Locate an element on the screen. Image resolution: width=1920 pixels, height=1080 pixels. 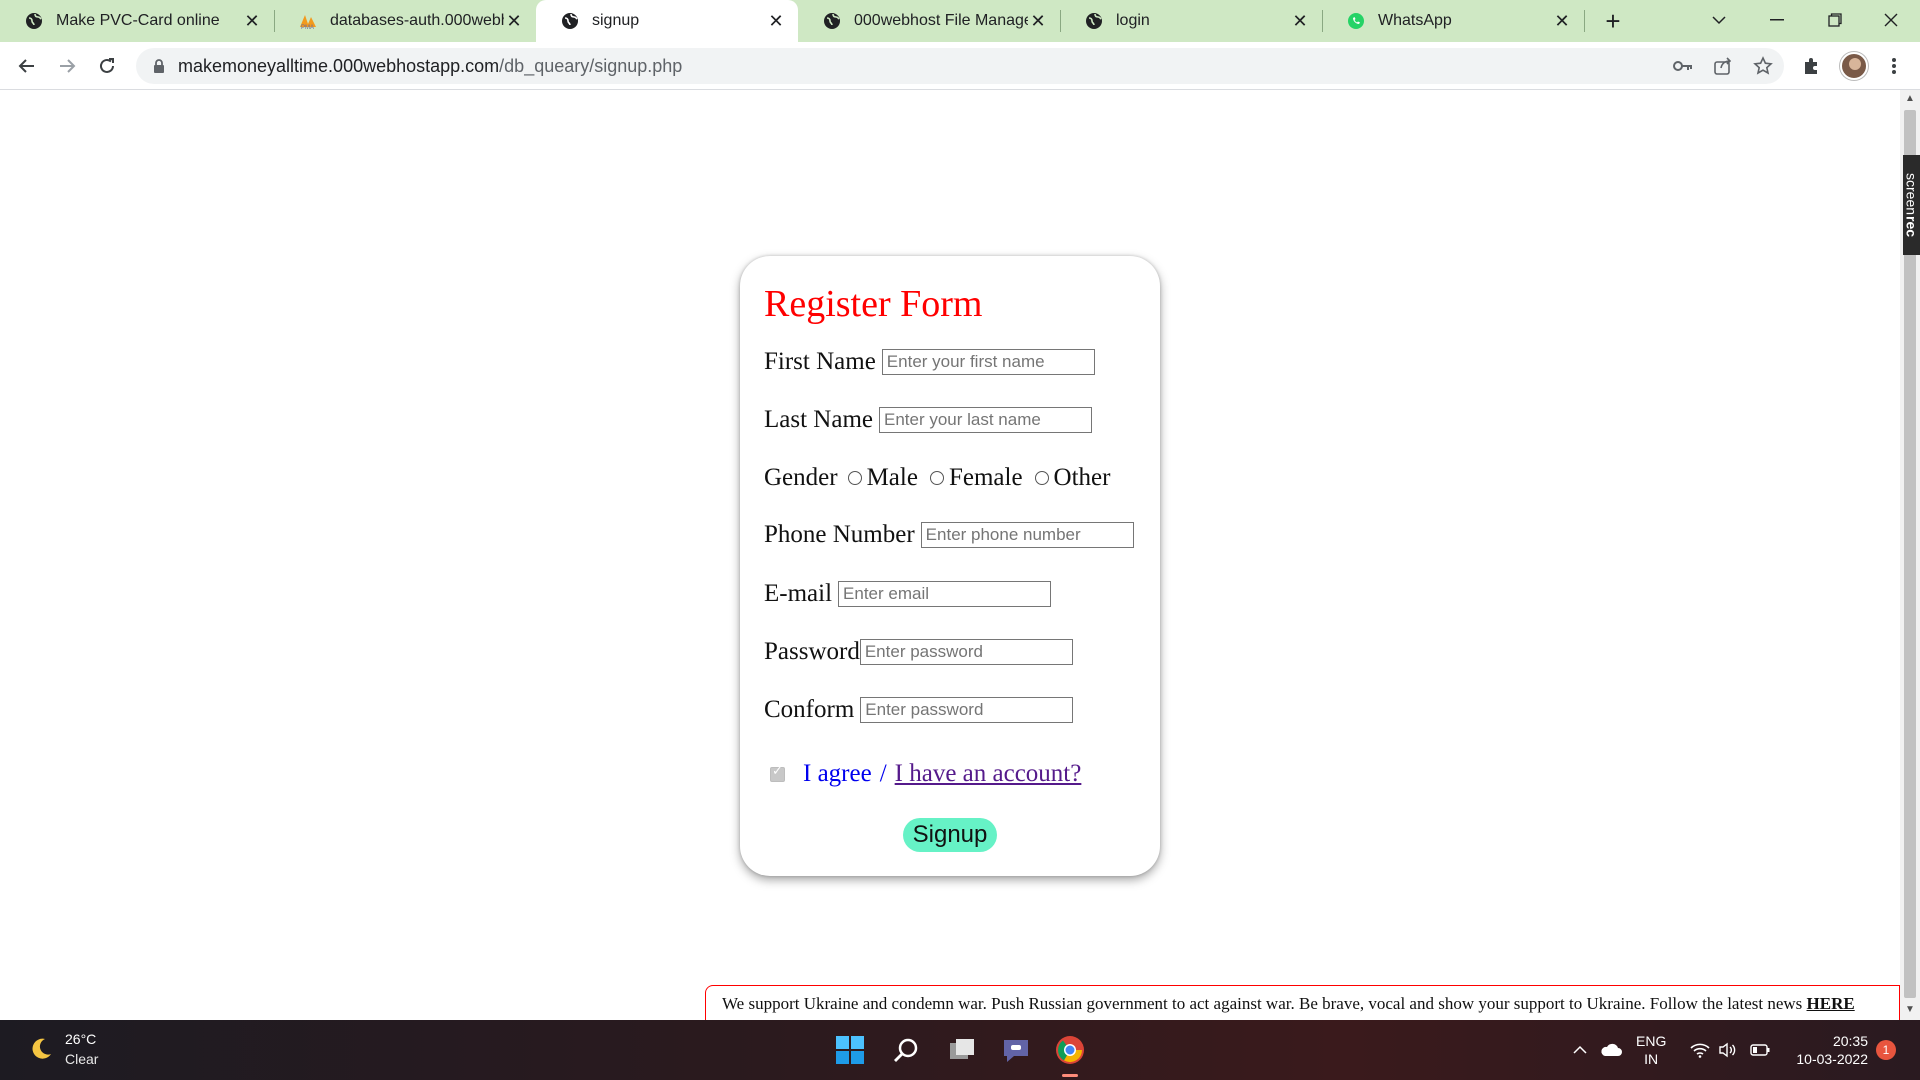
globe-icon is located at coordinates (832, 21).